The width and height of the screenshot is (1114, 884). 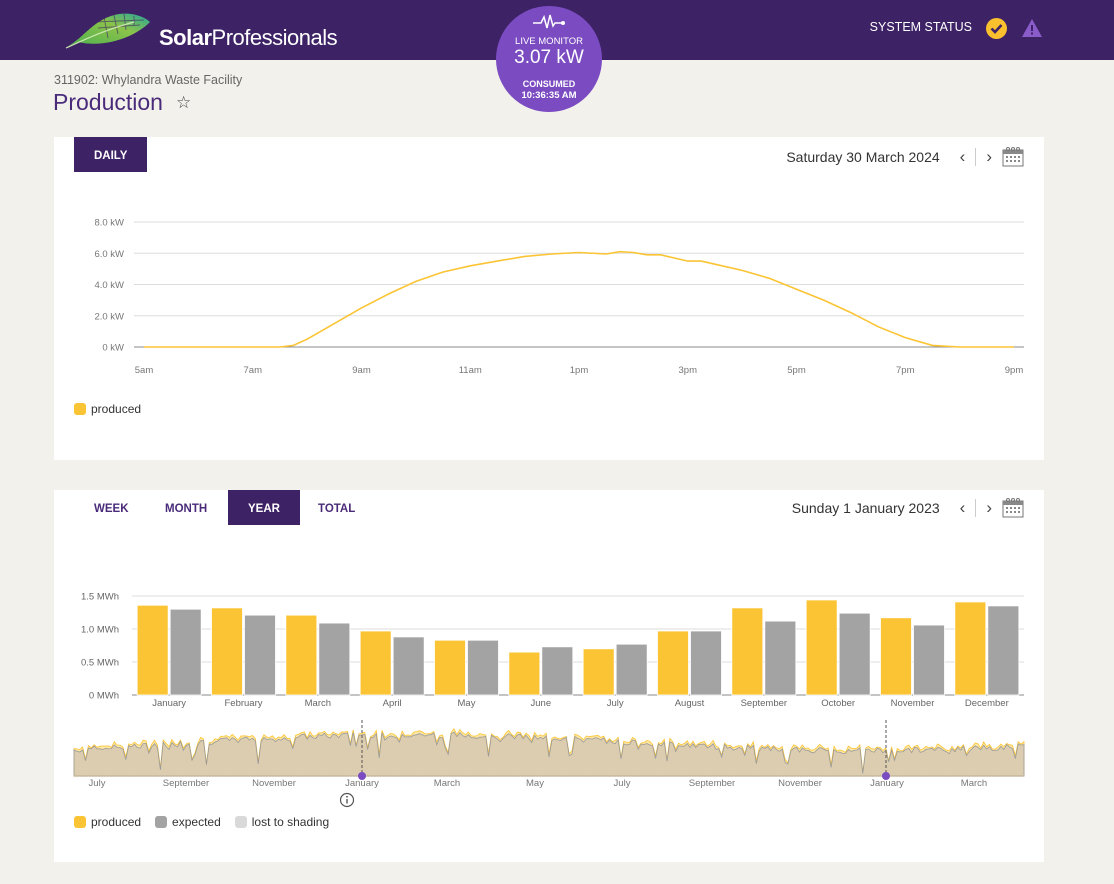 What do you see at coordinates (100, 663) in the screenshot?
I see `y-tick-label: 0.5 MWh` at bounding box center [100, 663].